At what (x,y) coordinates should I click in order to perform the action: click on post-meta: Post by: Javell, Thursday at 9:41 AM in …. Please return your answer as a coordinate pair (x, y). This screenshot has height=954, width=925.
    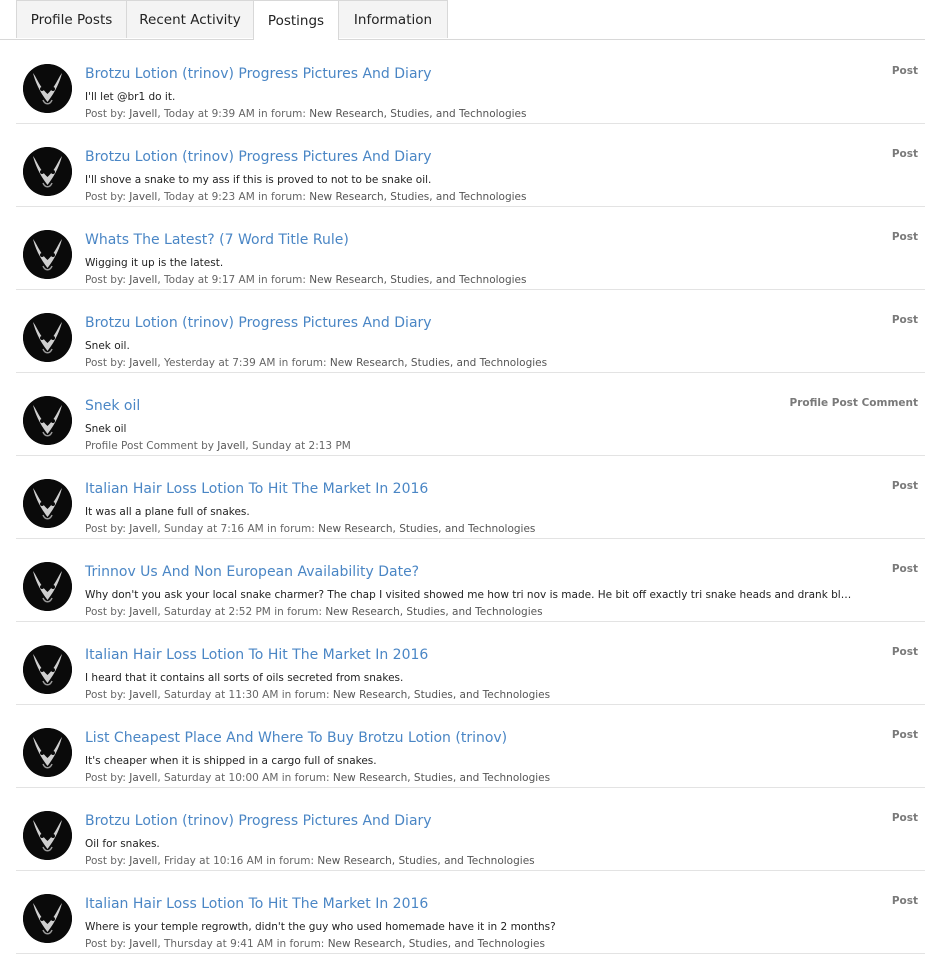
    Looking at the image, I should click on (315, 944).